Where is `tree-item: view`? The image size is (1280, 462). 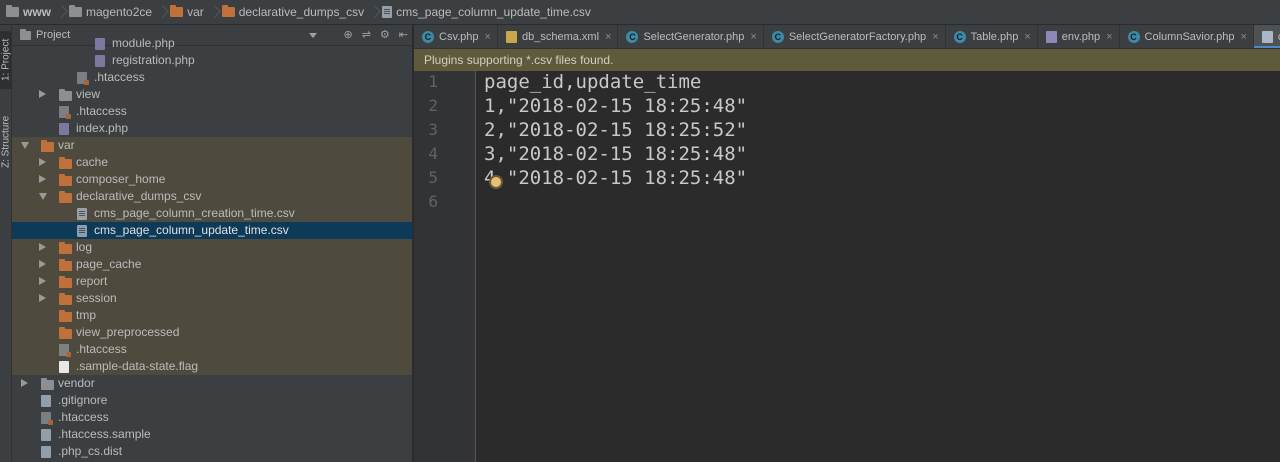
tree-item: view is located at coordinates (212, 94).